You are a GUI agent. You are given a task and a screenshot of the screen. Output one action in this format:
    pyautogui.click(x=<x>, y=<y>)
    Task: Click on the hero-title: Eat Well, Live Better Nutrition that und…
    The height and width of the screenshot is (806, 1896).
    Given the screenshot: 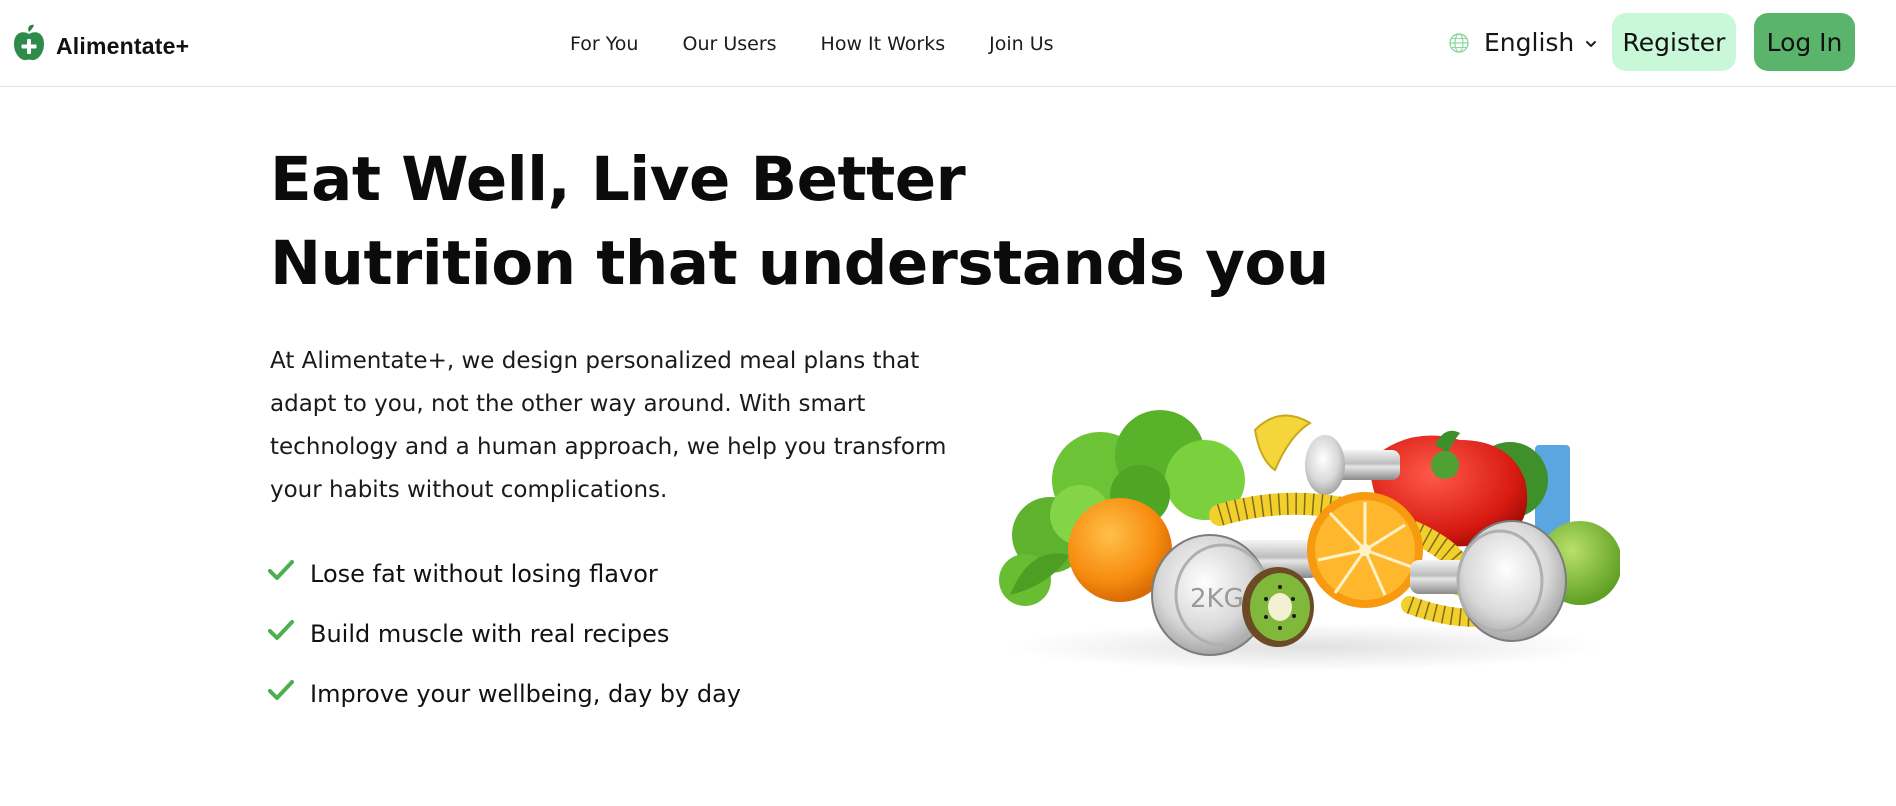 What is the action you would take?
    pyautogui.click(x=820, y=222)
    